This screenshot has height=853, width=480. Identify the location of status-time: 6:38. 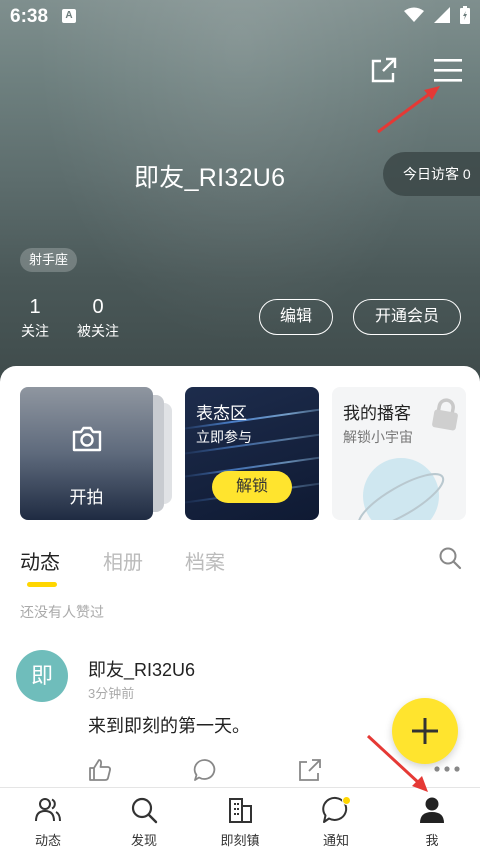
(29, 16).